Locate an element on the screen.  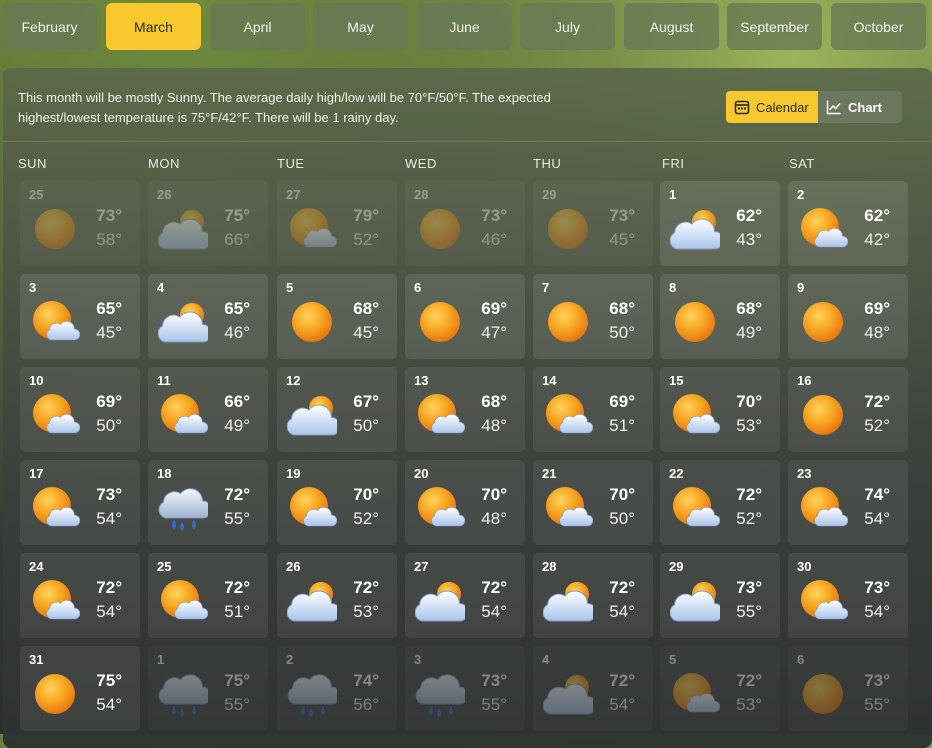
day-number: 2 is located at coordinates (290, 659).